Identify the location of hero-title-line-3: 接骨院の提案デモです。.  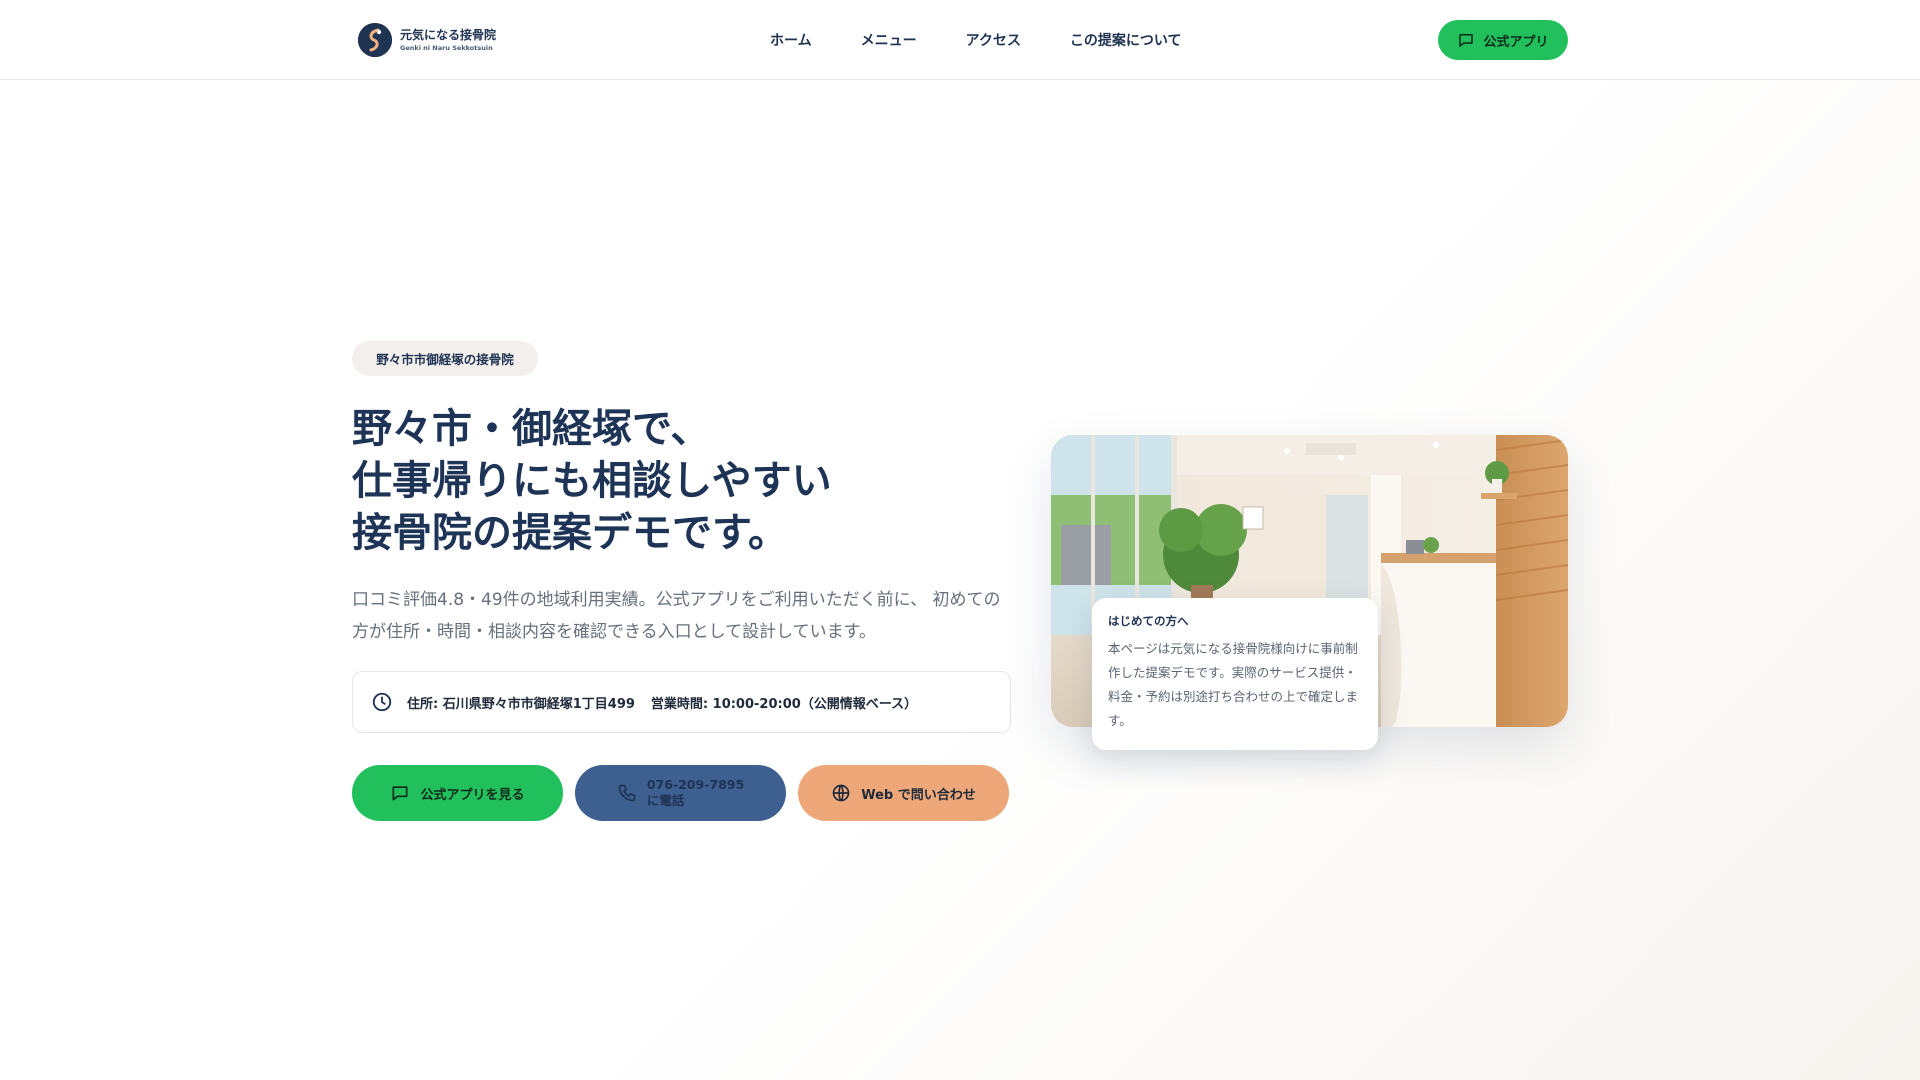
(570, 533).